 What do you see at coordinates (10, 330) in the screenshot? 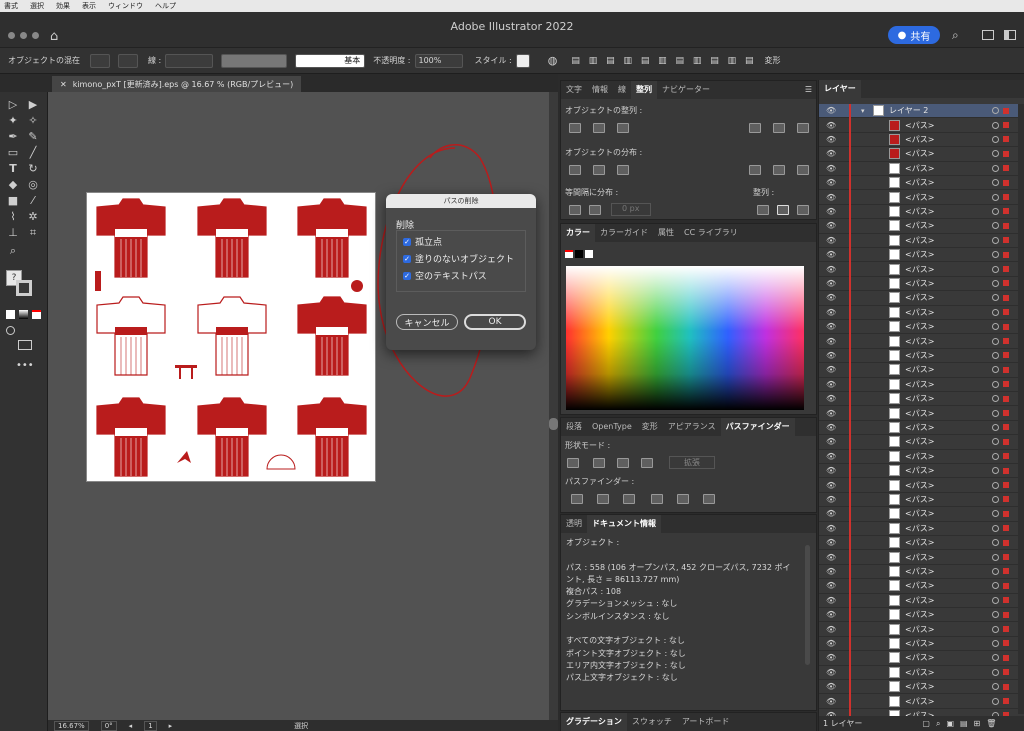
I see `draw-normal-icon` at bounding box center [10, 330].